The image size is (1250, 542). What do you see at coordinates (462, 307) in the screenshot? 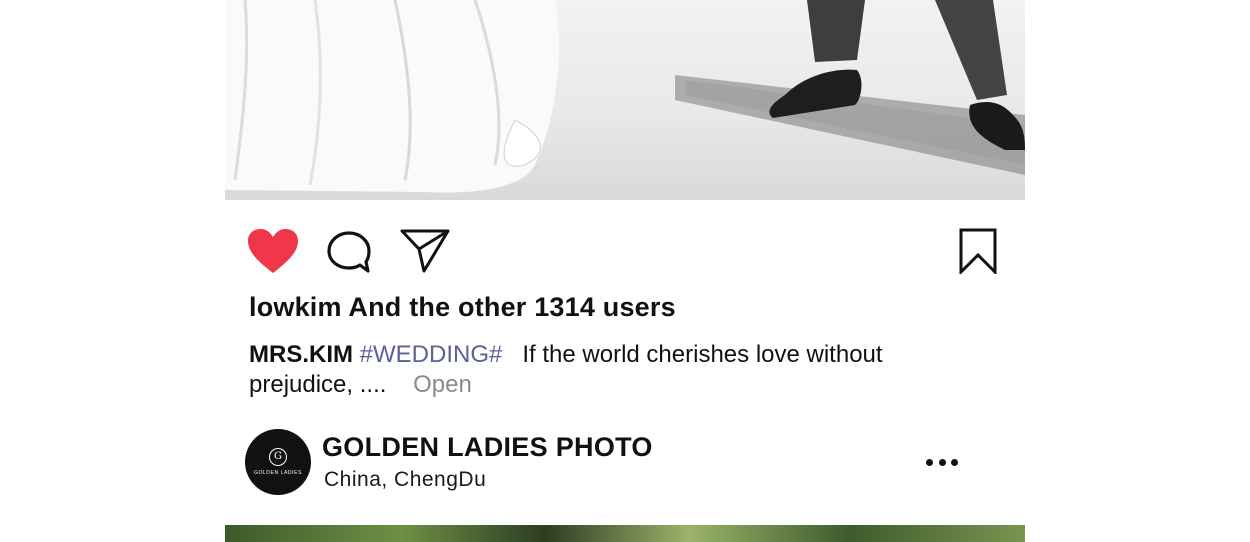
I see `likes-summary: lowkim And the other 1314 users` at bounding box center [462, 307].